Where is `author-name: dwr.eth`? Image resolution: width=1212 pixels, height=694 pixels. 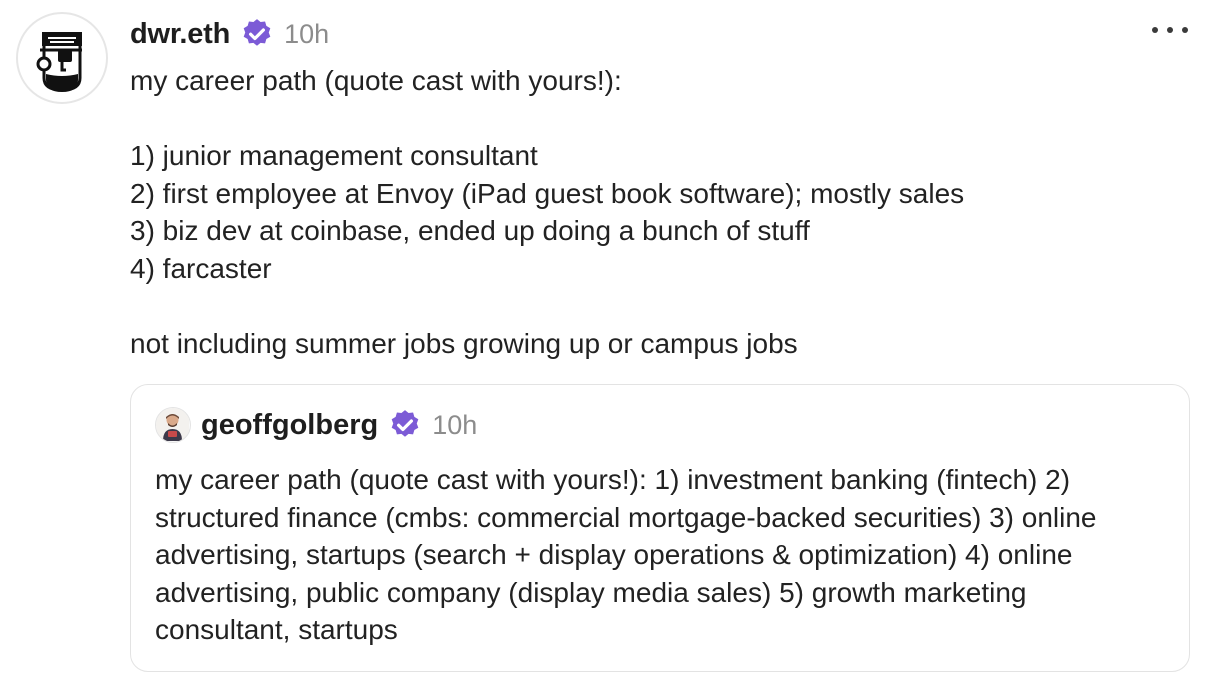
author-name: dwr.eth is located at coordinates (180, 34).